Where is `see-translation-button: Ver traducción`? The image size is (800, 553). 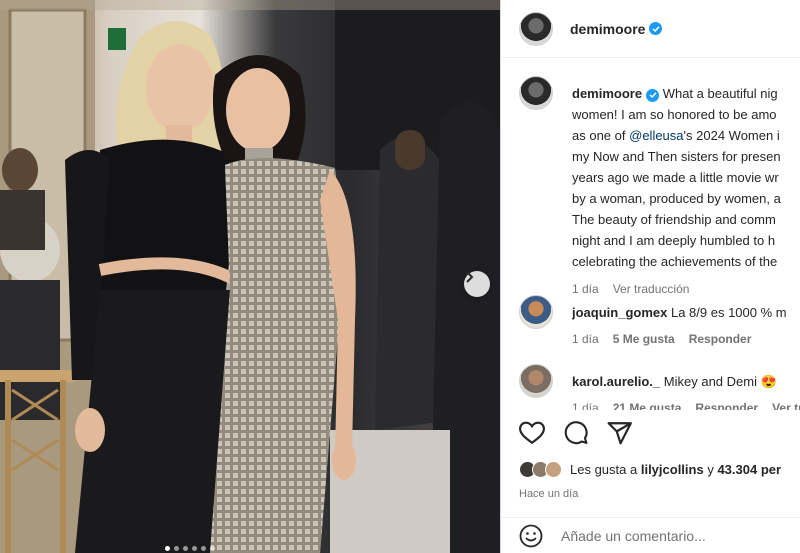 see-translation-button: Ver traducción is located at coordinates (651, 289).